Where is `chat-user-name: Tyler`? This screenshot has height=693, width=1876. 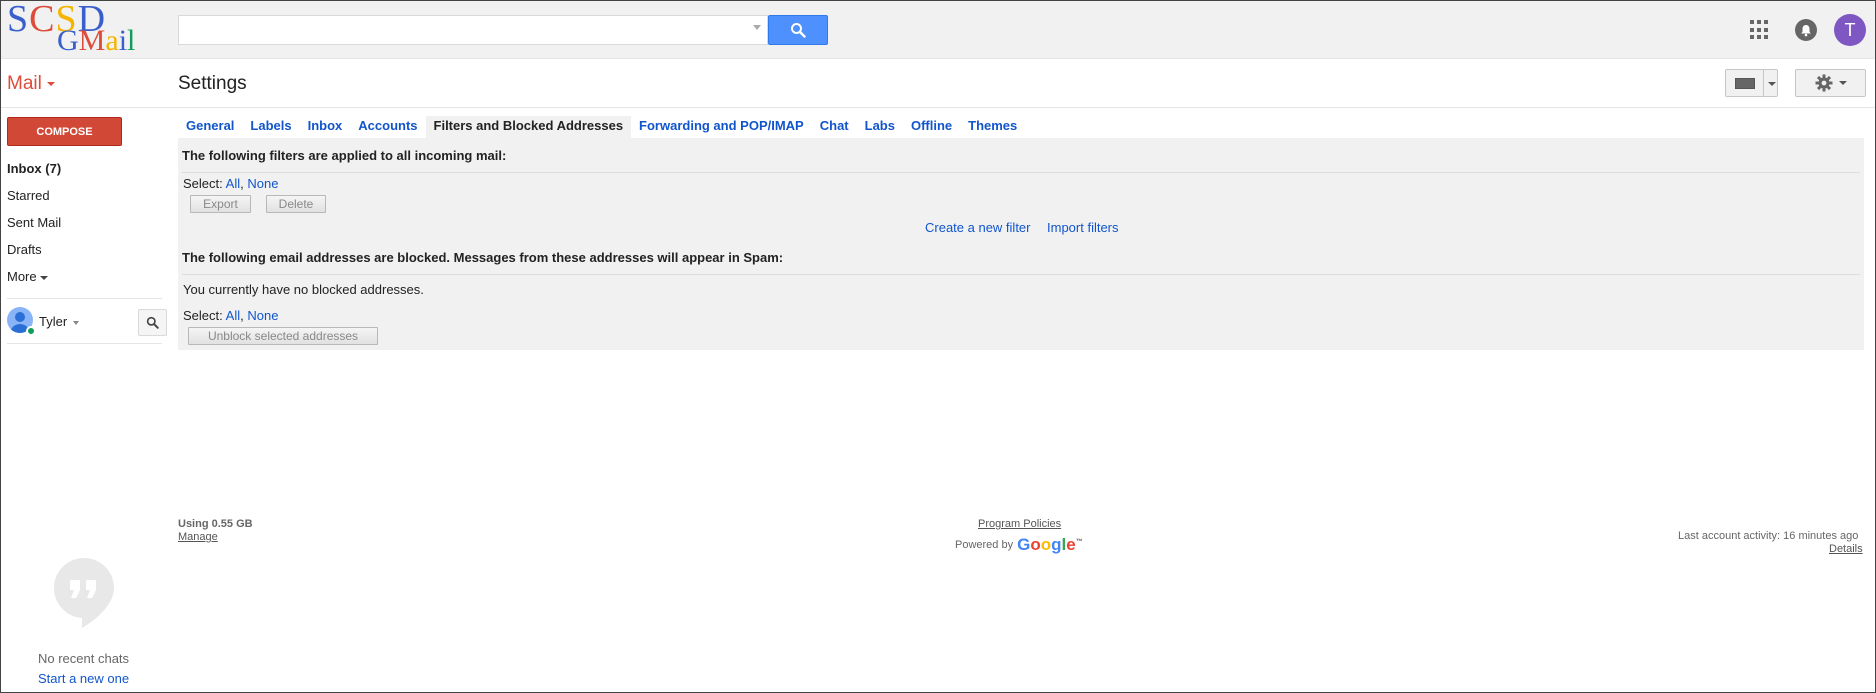
chat-user-name: Tyler is located at coordinates (53, 321).